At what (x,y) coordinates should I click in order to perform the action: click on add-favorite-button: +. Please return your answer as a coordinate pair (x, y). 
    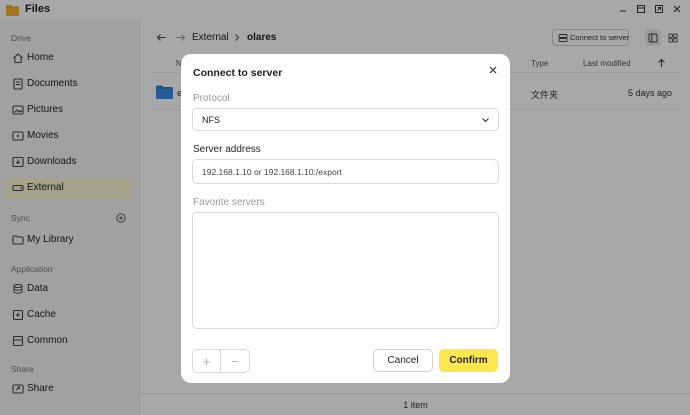
    Looking at the image, I should click on (207, 361).